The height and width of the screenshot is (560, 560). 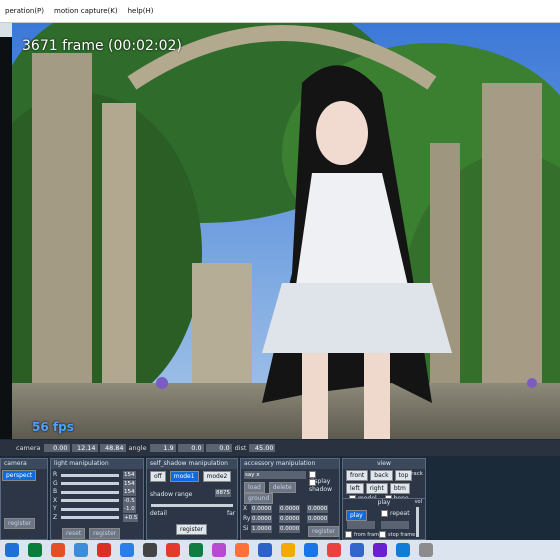 I want to click on shadow-range-label: shadow range, so click(x=171, y=494).